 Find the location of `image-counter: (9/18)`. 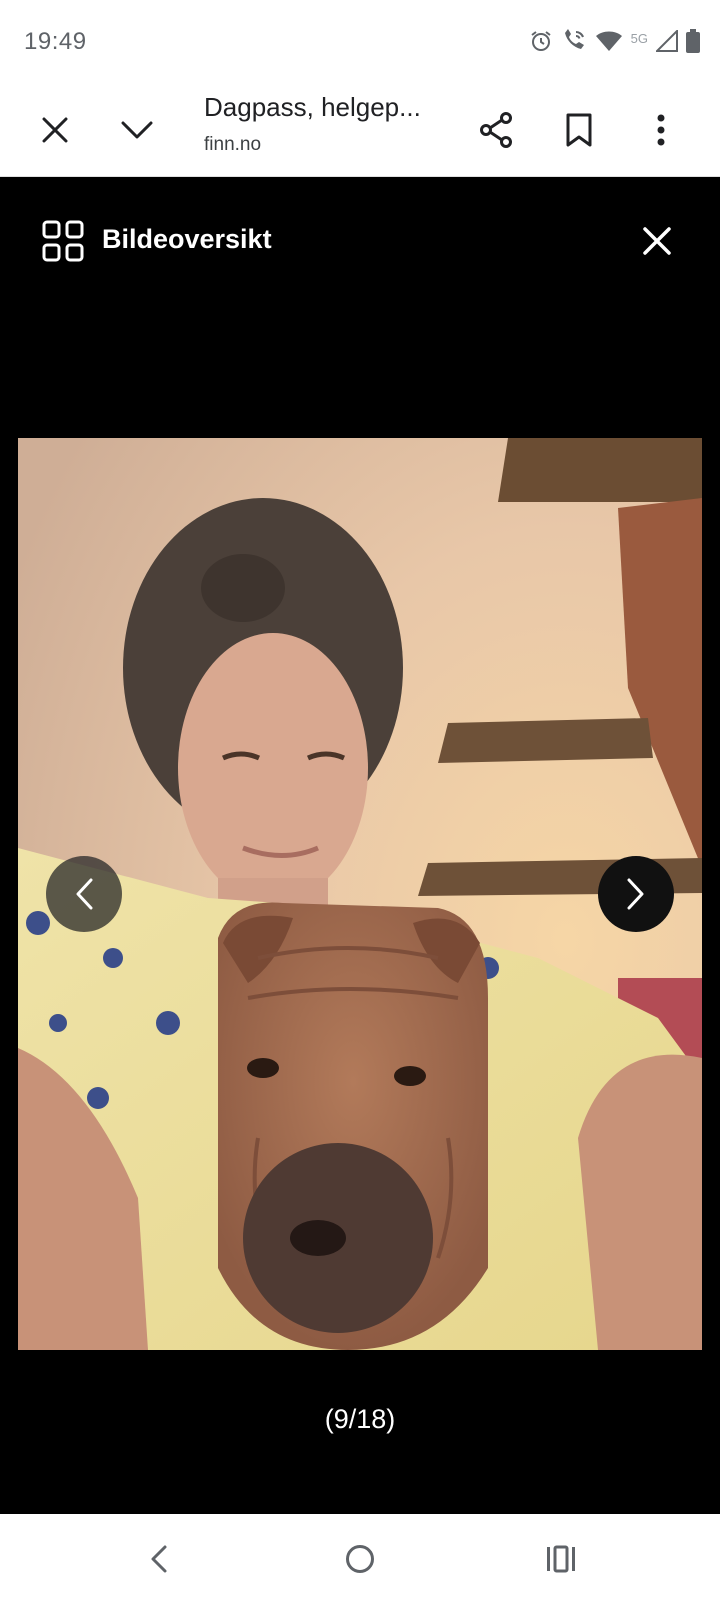

image-counter: (9/18) is located at coordinates (360, 1419).